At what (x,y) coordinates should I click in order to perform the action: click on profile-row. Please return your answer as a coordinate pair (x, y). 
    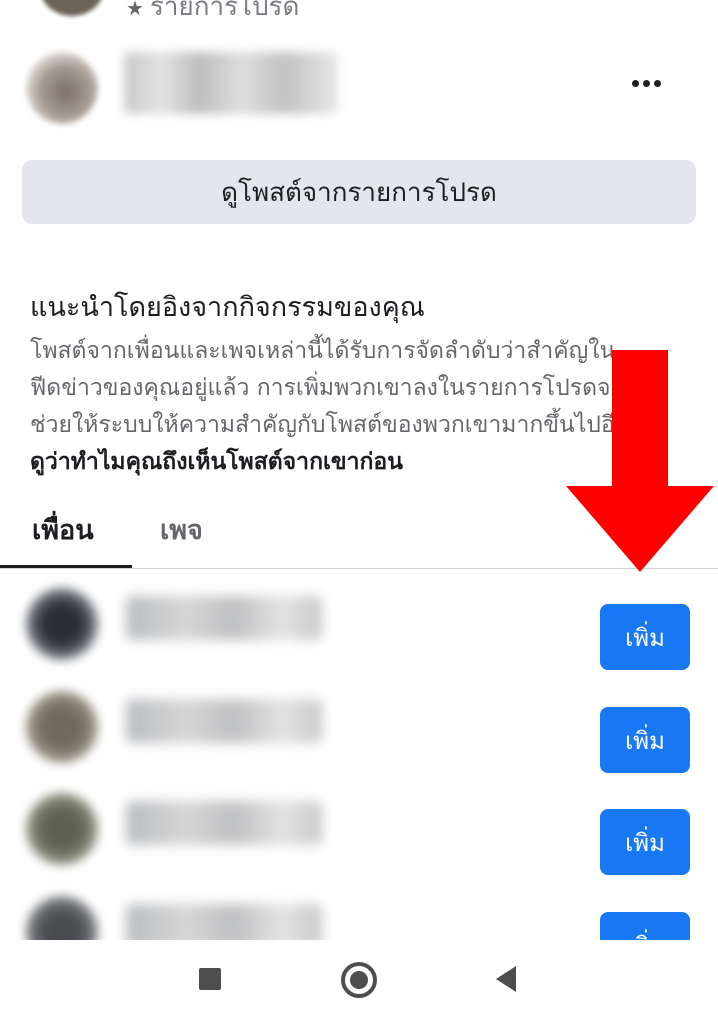
    Looking at the image, I should click on (359, 88).